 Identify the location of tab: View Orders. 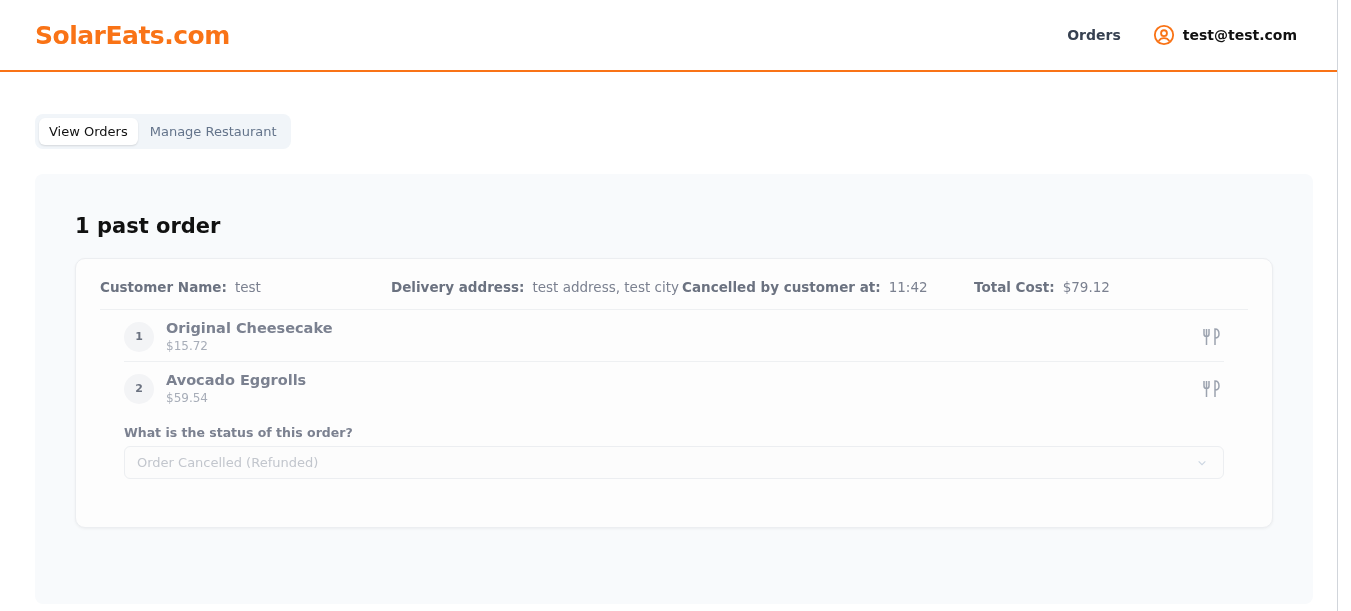
(88, 131).